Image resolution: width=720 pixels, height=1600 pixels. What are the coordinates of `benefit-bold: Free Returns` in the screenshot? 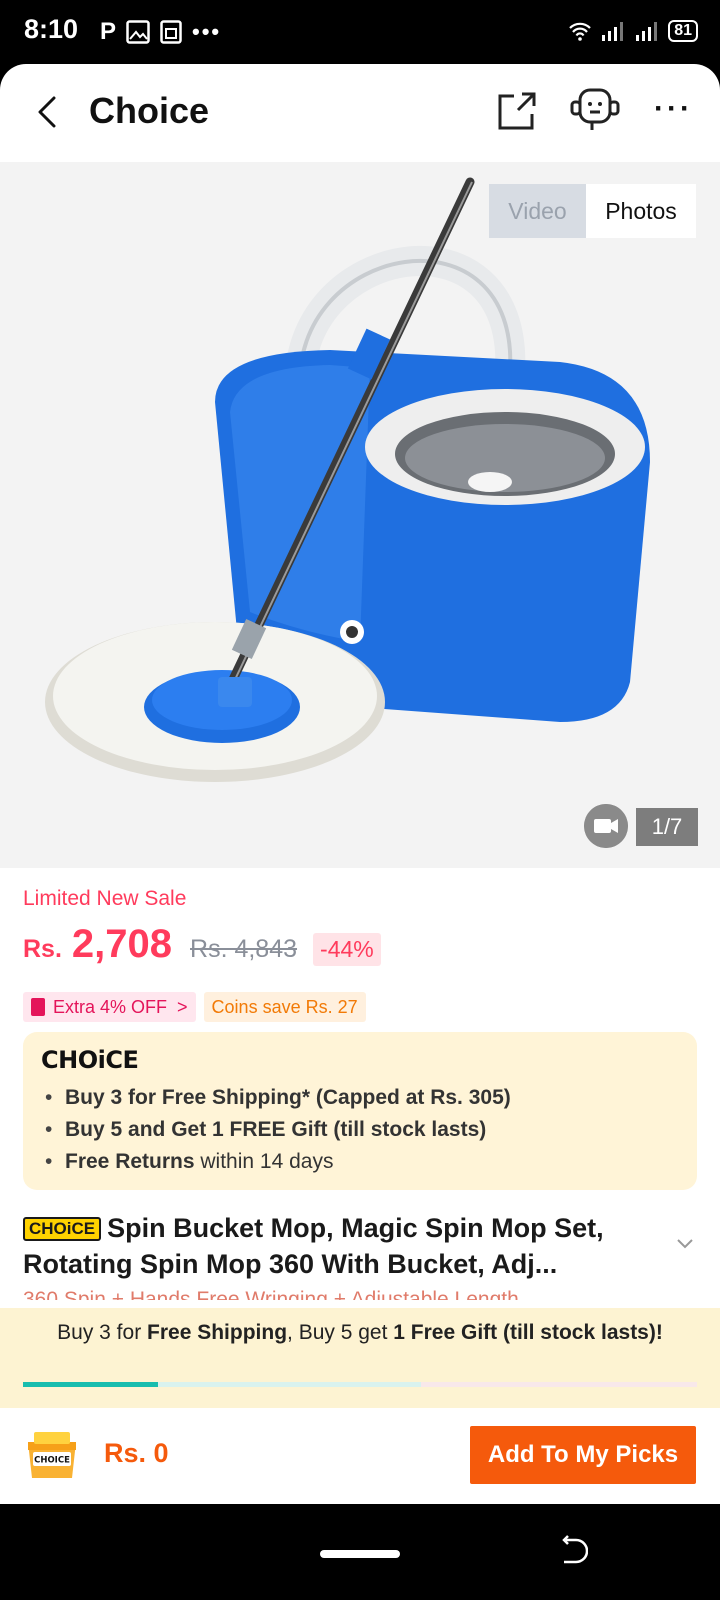 It's located at (130, 1161).